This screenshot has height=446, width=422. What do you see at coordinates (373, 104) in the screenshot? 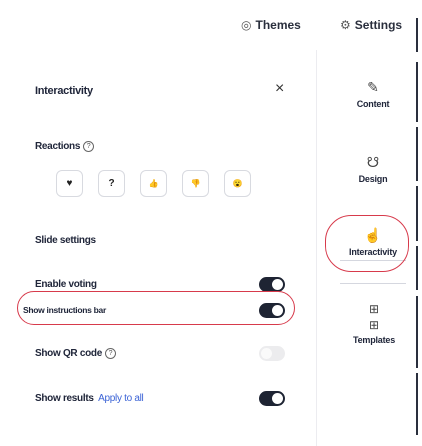
I see `nav-content-label: Content` at bounding box center [373, 104].